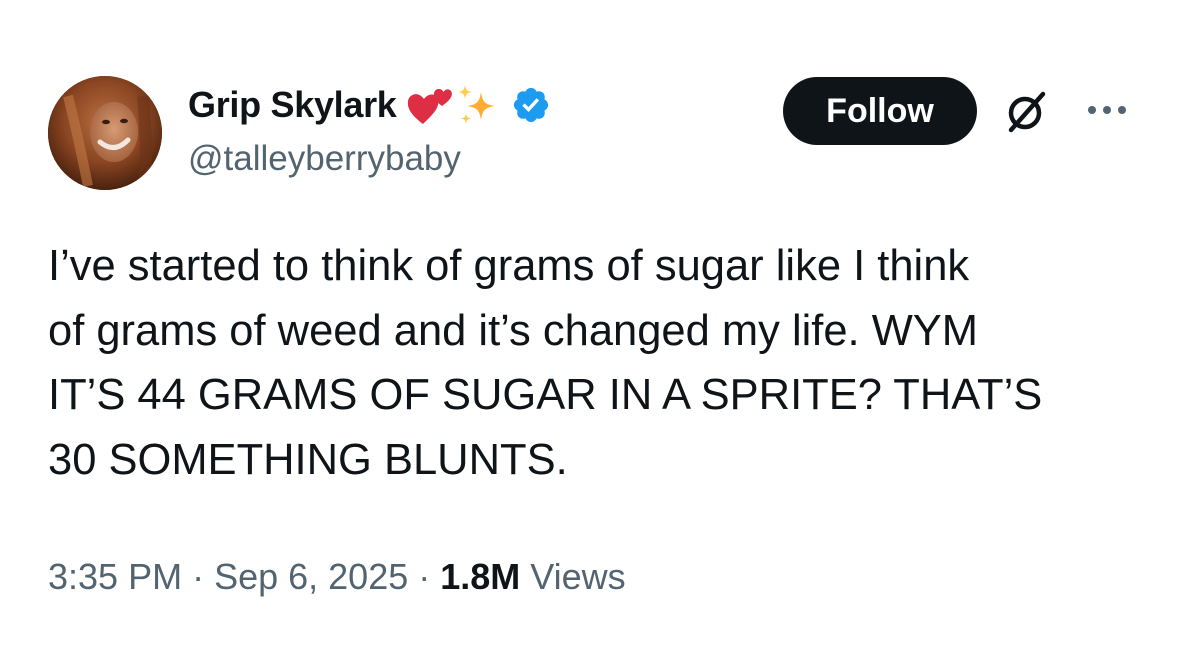  Describe the element at coordinates (429, 106) in the screenshot. I see `two-hearts-icon` at that location.